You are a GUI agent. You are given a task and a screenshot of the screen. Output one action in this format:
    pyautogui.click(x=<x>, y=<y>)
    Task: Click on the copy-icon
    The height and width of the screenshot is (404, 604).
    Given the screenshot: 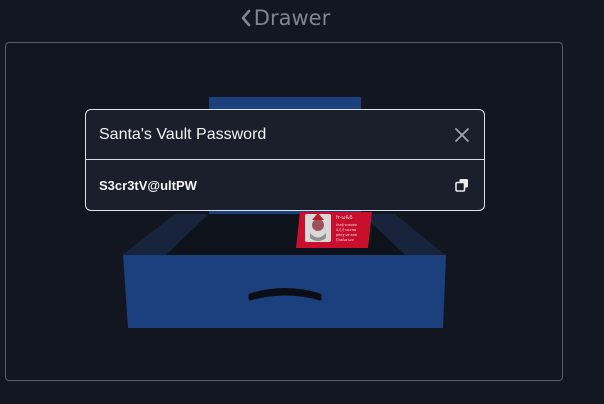 What is the action you would take?
    pyautogui.click(x=461, y=185)
    